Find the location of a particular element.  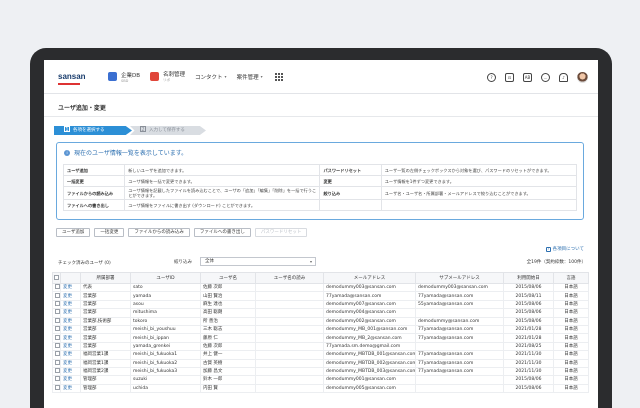

sub-email-cell: demodummy003@sansan.com is located at coordinates (459, 287).